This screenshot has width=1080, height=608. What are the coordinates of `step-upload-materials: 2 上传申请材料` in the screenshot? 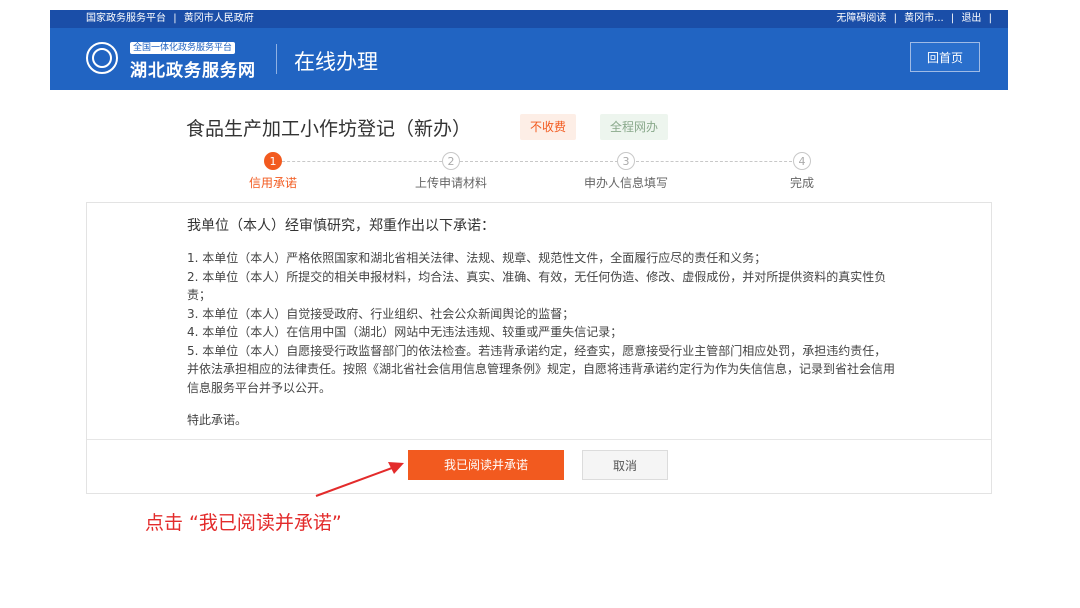 It's located at (451, 171).